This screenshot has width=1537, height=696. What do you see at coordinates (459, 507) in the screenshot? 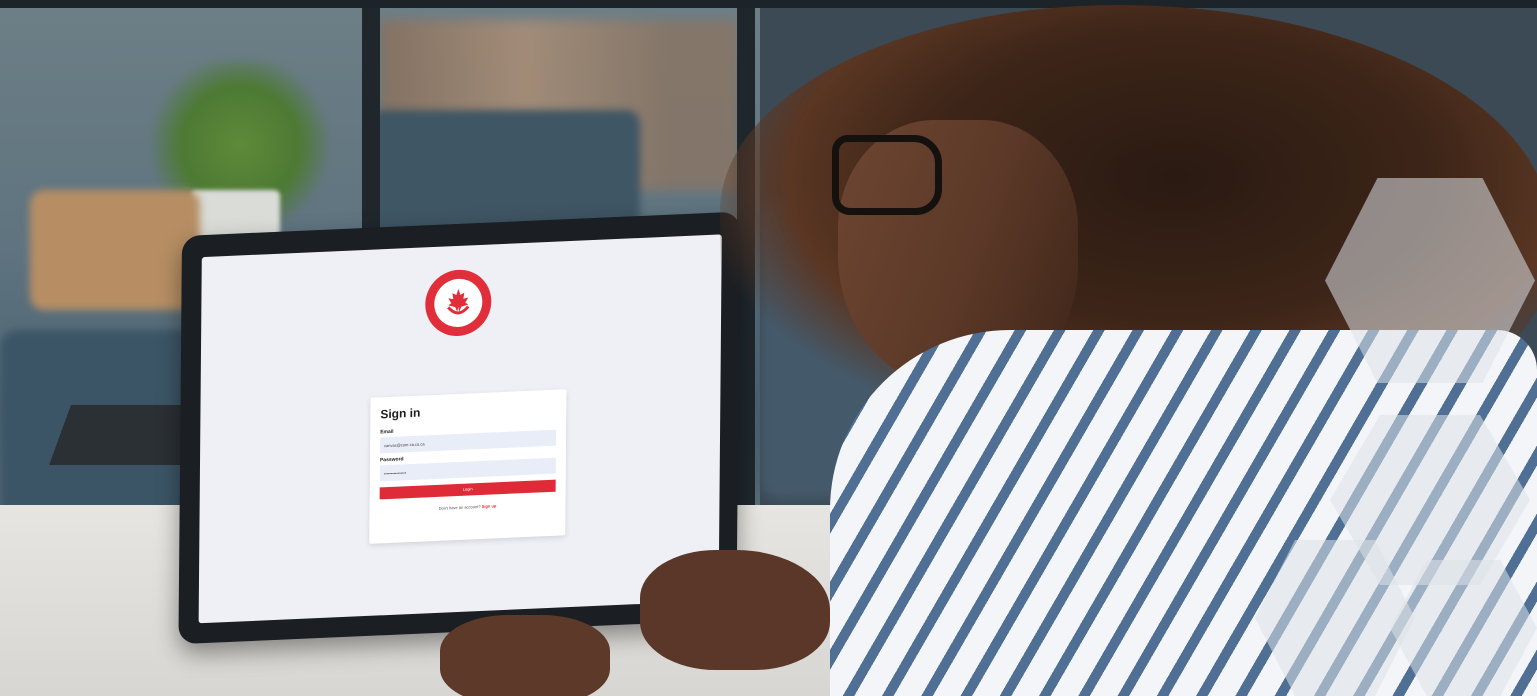
I see `signup-prompt: Don't have an account?` at bounding box center [459, 507].